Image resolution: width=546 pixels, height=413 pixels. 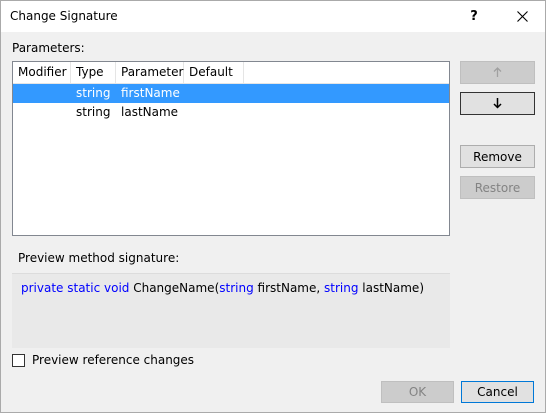 I want to click on column-header-modifier: Modifier, so click(x=42, y=72).